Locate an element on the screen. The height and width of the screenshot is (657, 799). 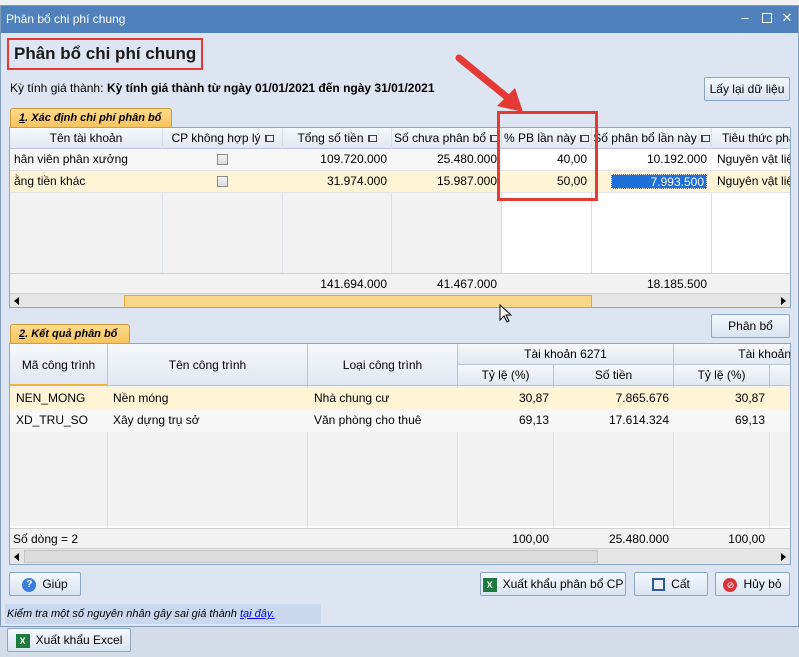
tab2-label: . Kết quả phân bổ is located at coordinates (71, 334).